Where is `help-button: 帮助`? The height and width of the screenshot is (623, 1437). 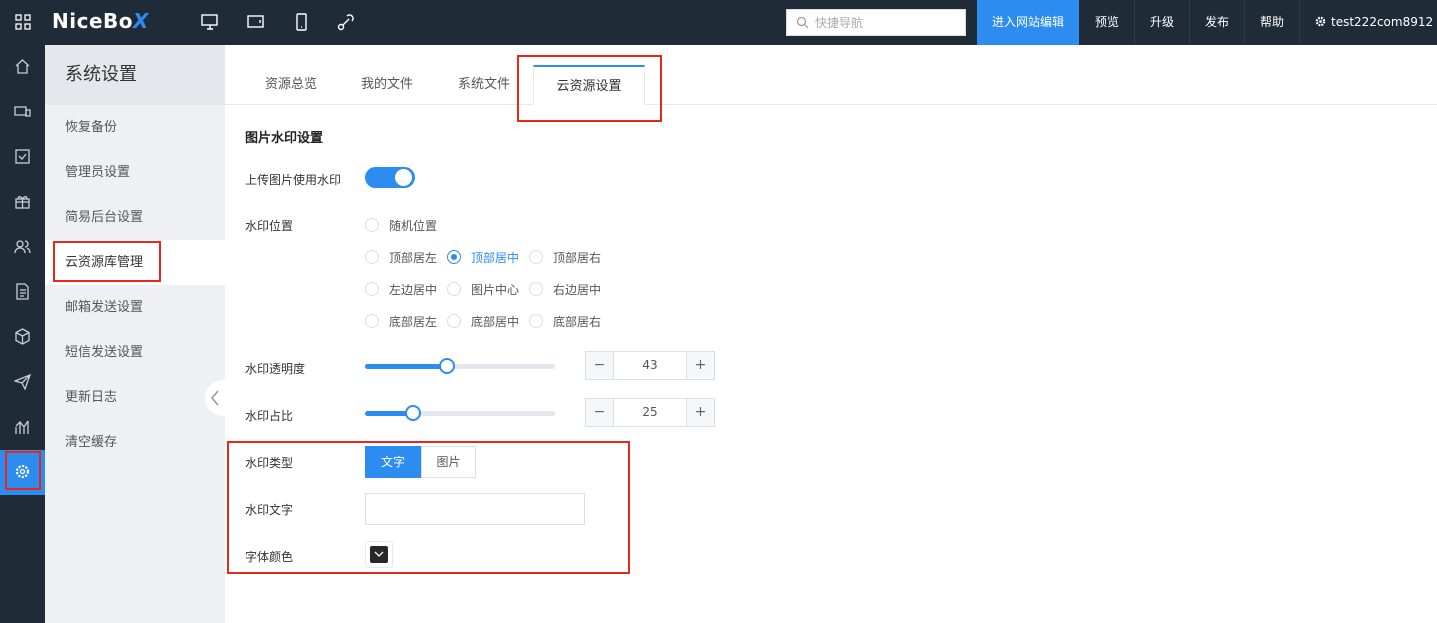
help-button: 帮助 is located at coordinates (1272, 22).